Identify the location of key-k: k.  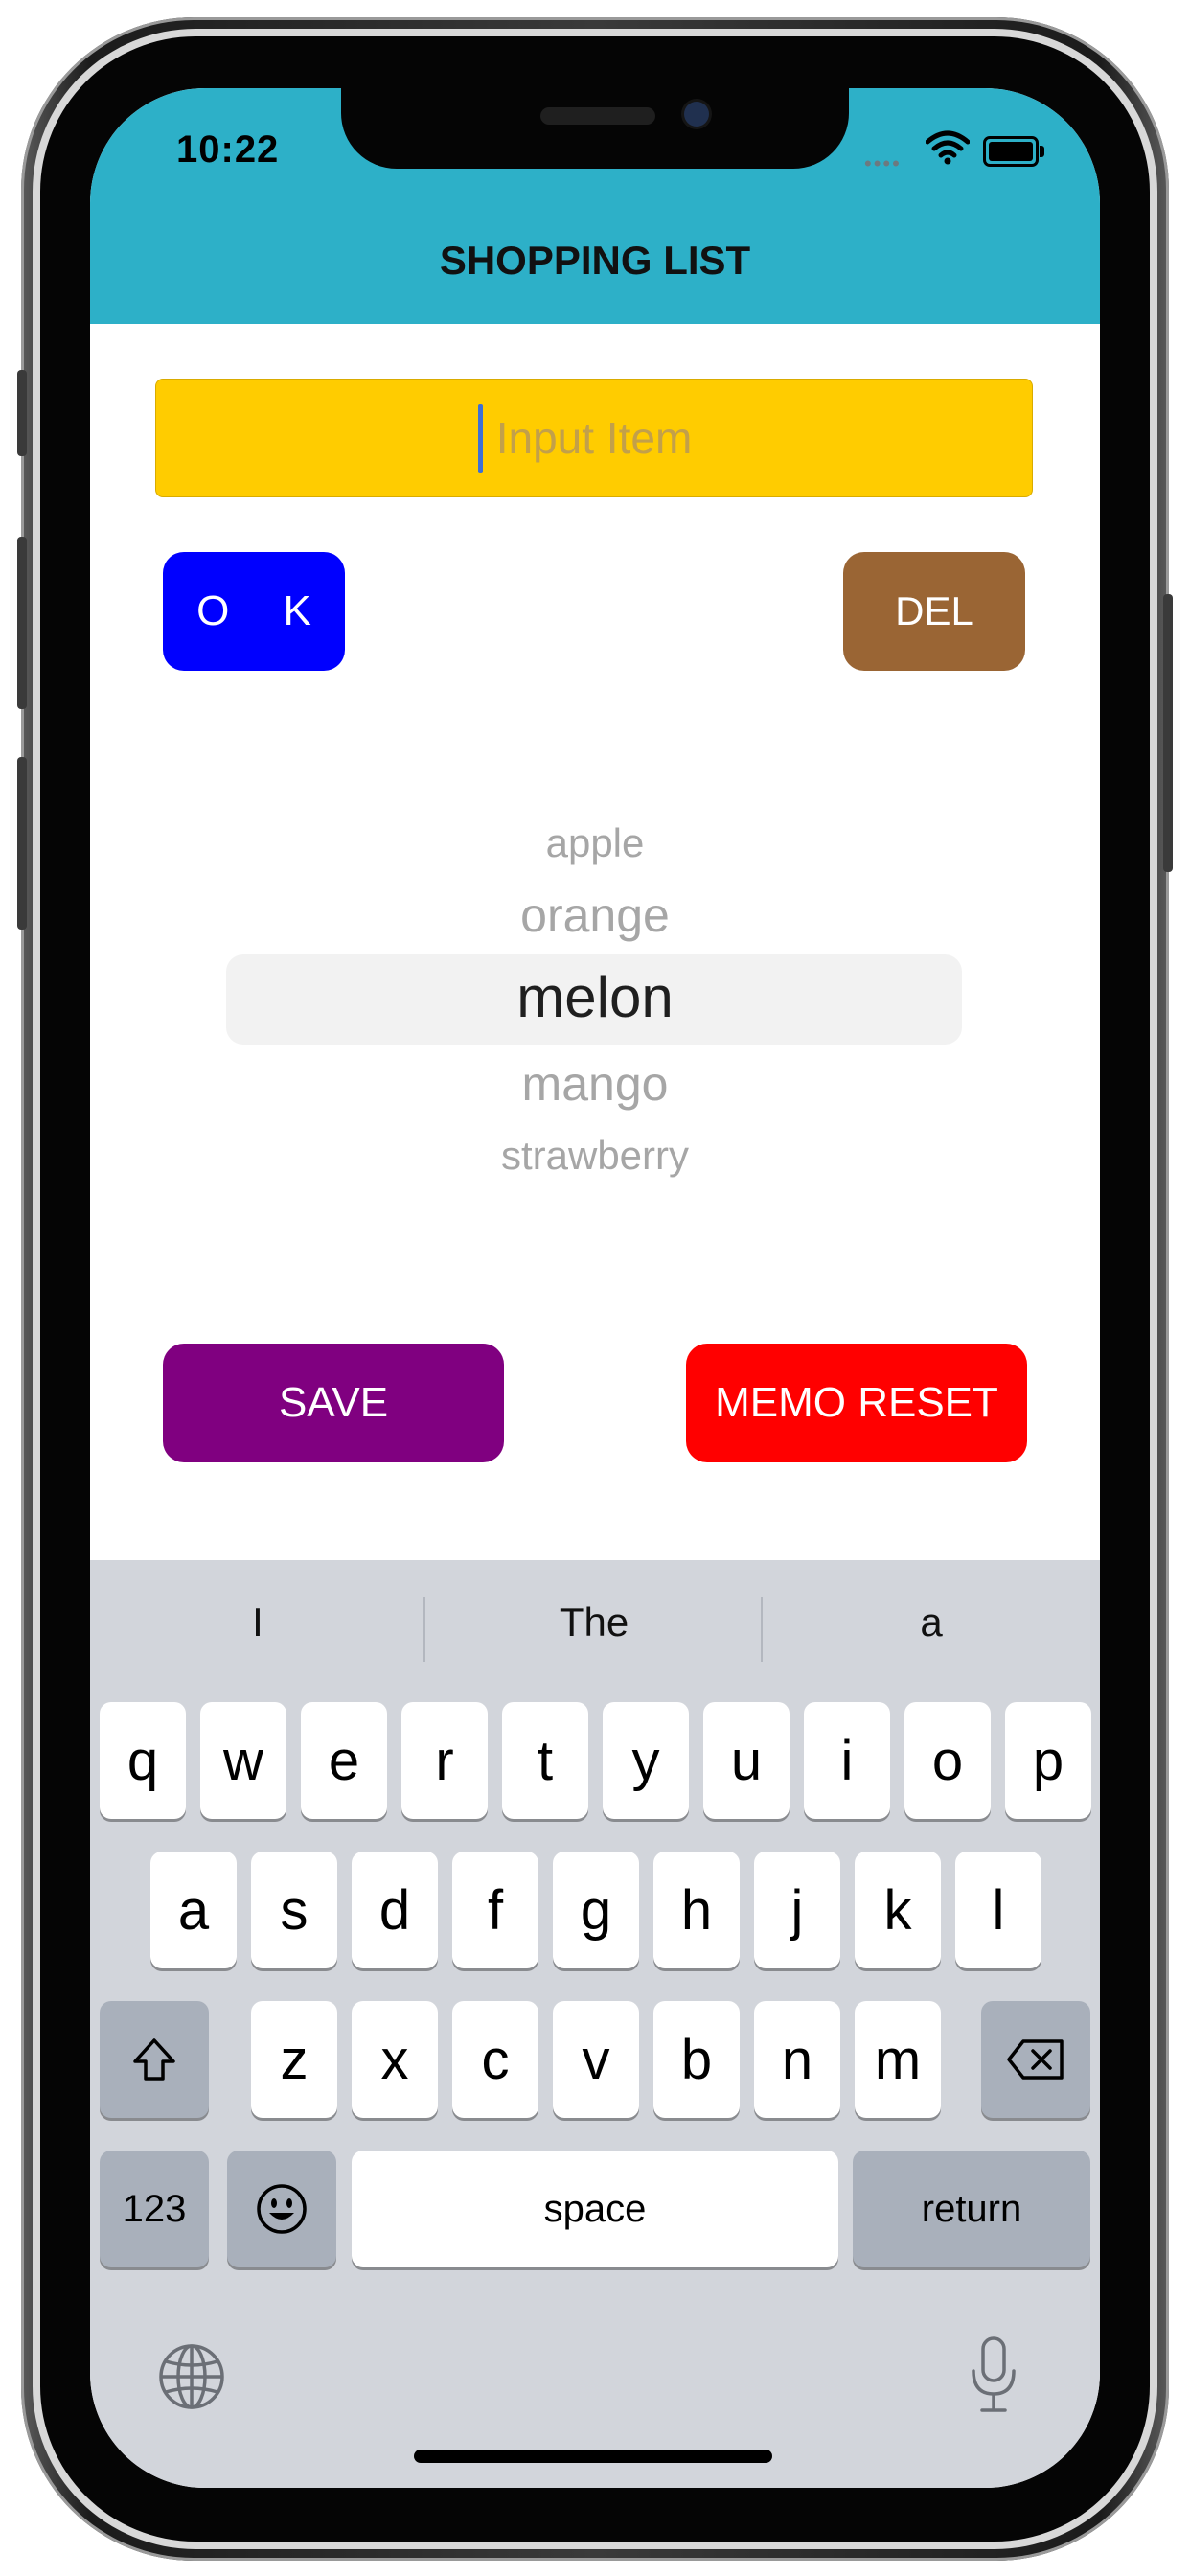
(898, 1910).